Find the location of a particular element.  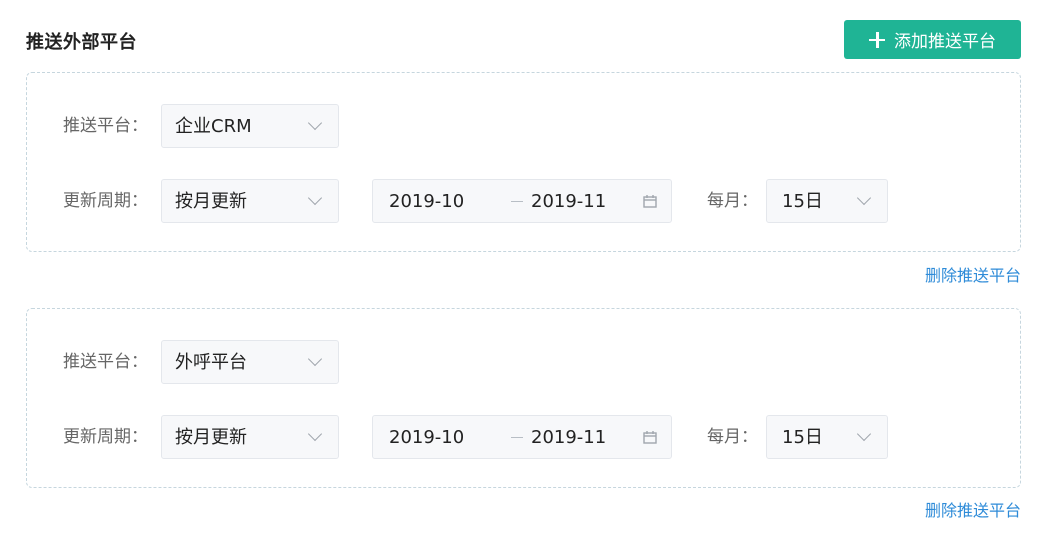

plus-icon is located at coordinates (877, 39).